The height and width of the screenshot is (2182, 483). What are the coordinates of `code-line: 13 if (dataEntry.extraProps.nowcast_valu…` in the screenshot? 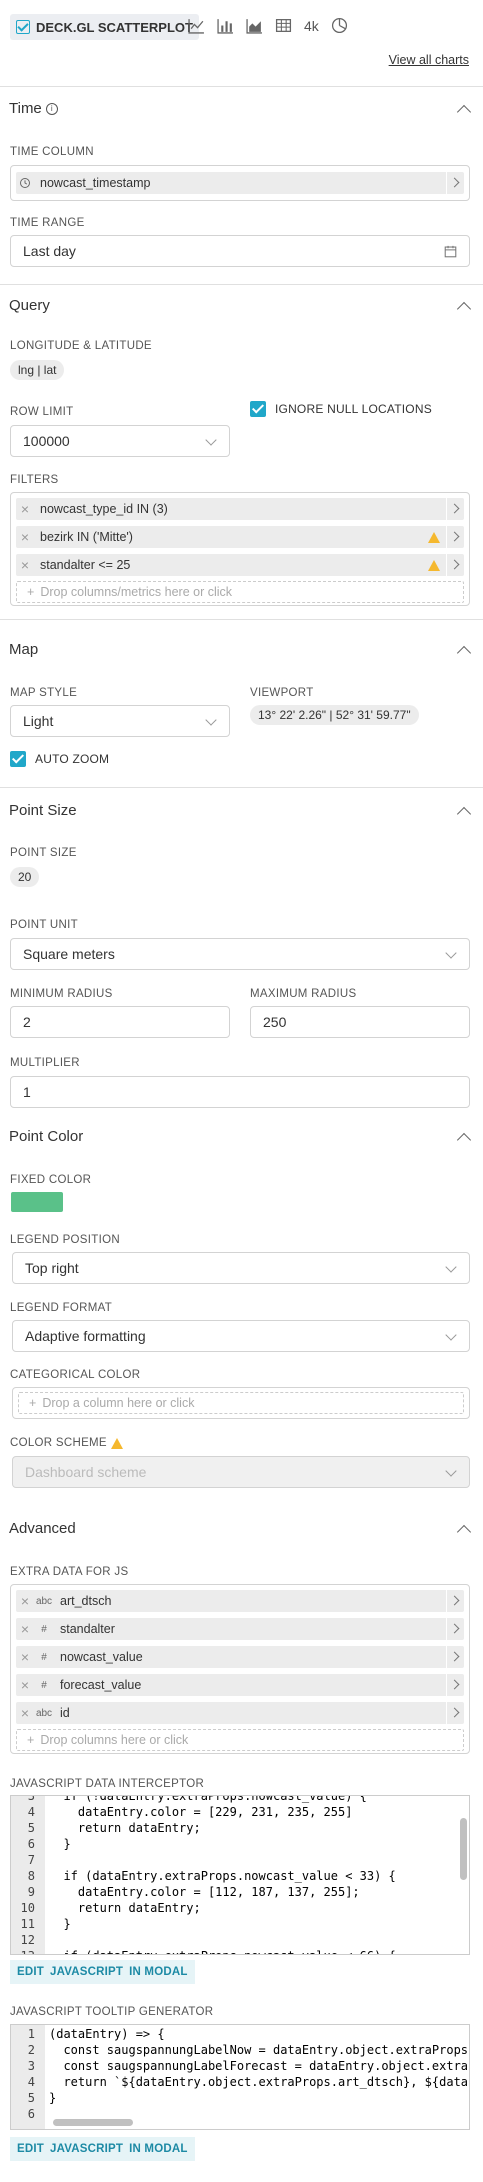 It's located at (203, 1951).